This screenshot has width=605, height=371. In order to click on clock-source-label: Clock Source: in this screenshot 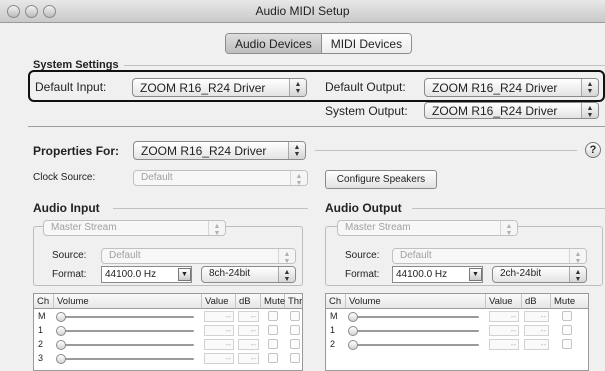, I will do `click(64, 177)`.